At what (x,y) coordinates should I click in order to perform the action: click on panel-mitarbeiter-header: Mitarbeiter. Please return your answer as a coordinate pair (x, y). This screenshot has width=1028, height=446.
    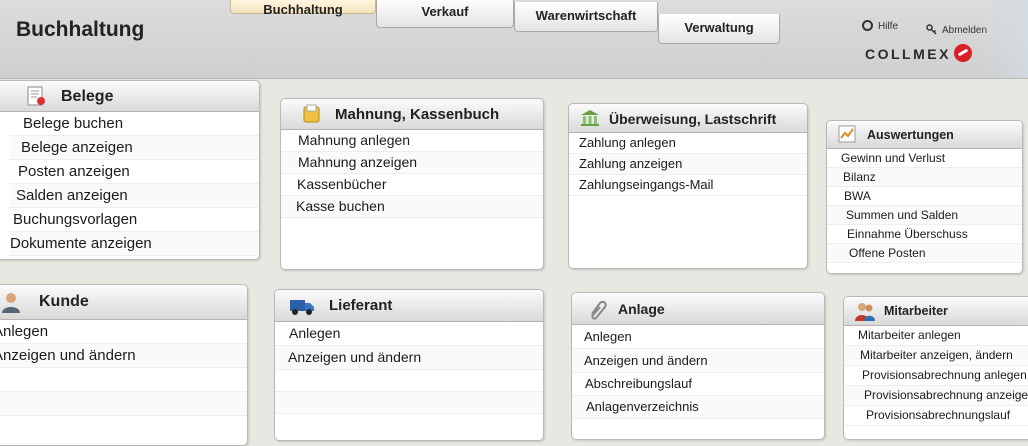
    Looking at the image, I should click on (936, 311).